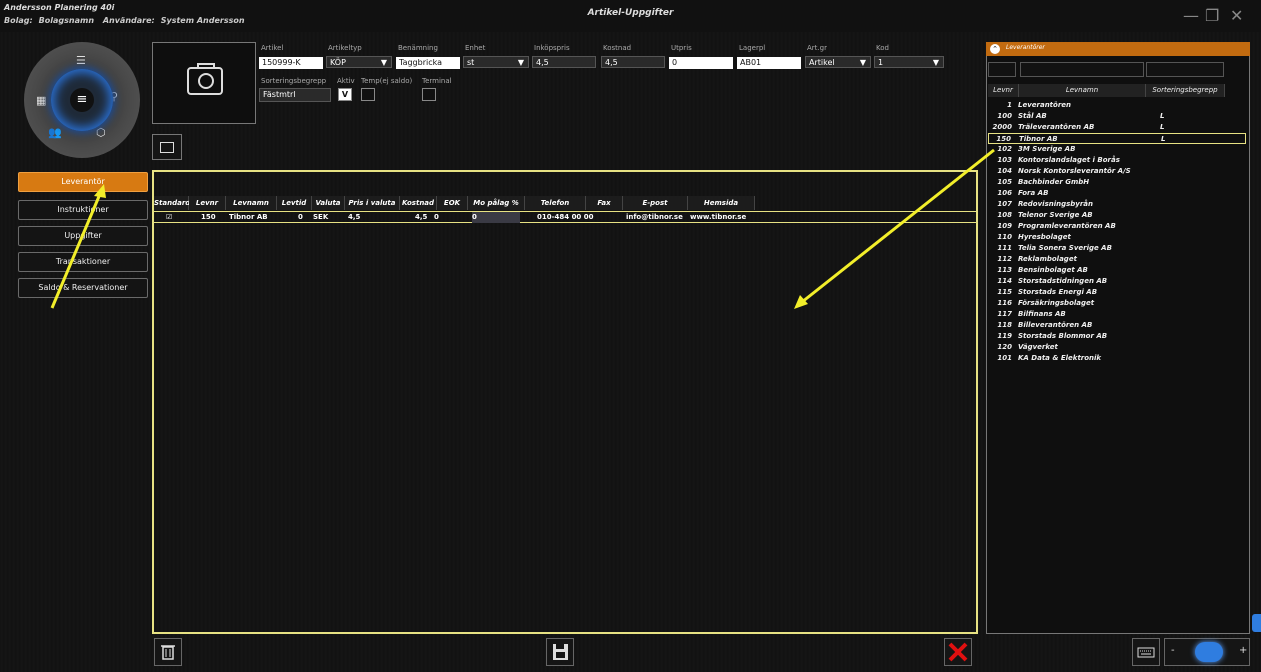  What do you see at coordinates (100, 191) in the screenshot?
I see `arrow-head-nav` at bounding box center [100, 191].